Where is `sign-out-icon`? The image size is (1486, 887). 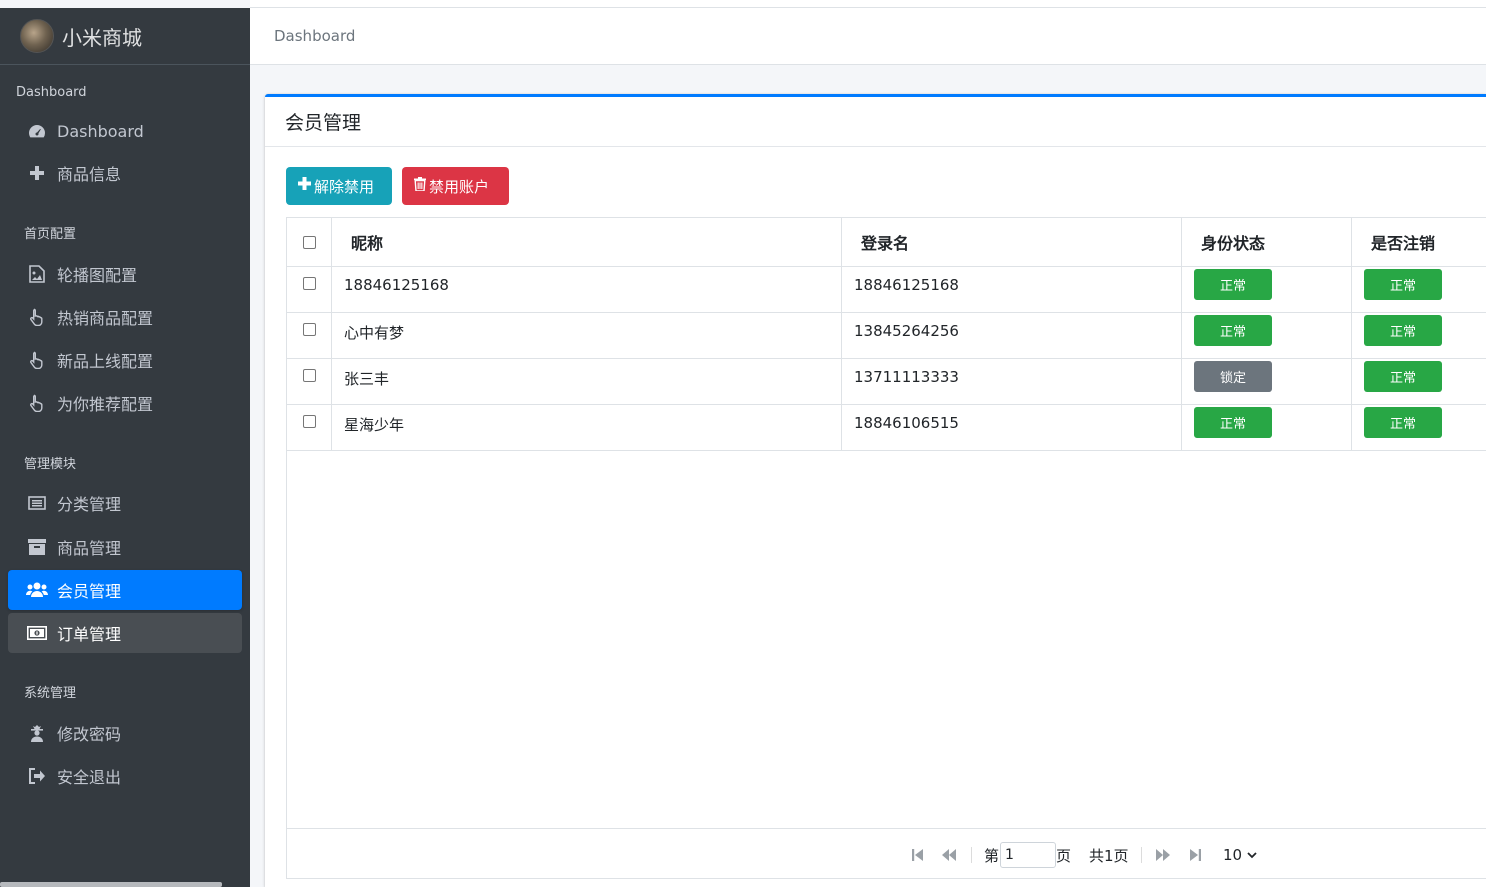
sign-out-icon is located at coordinates (37, 776).